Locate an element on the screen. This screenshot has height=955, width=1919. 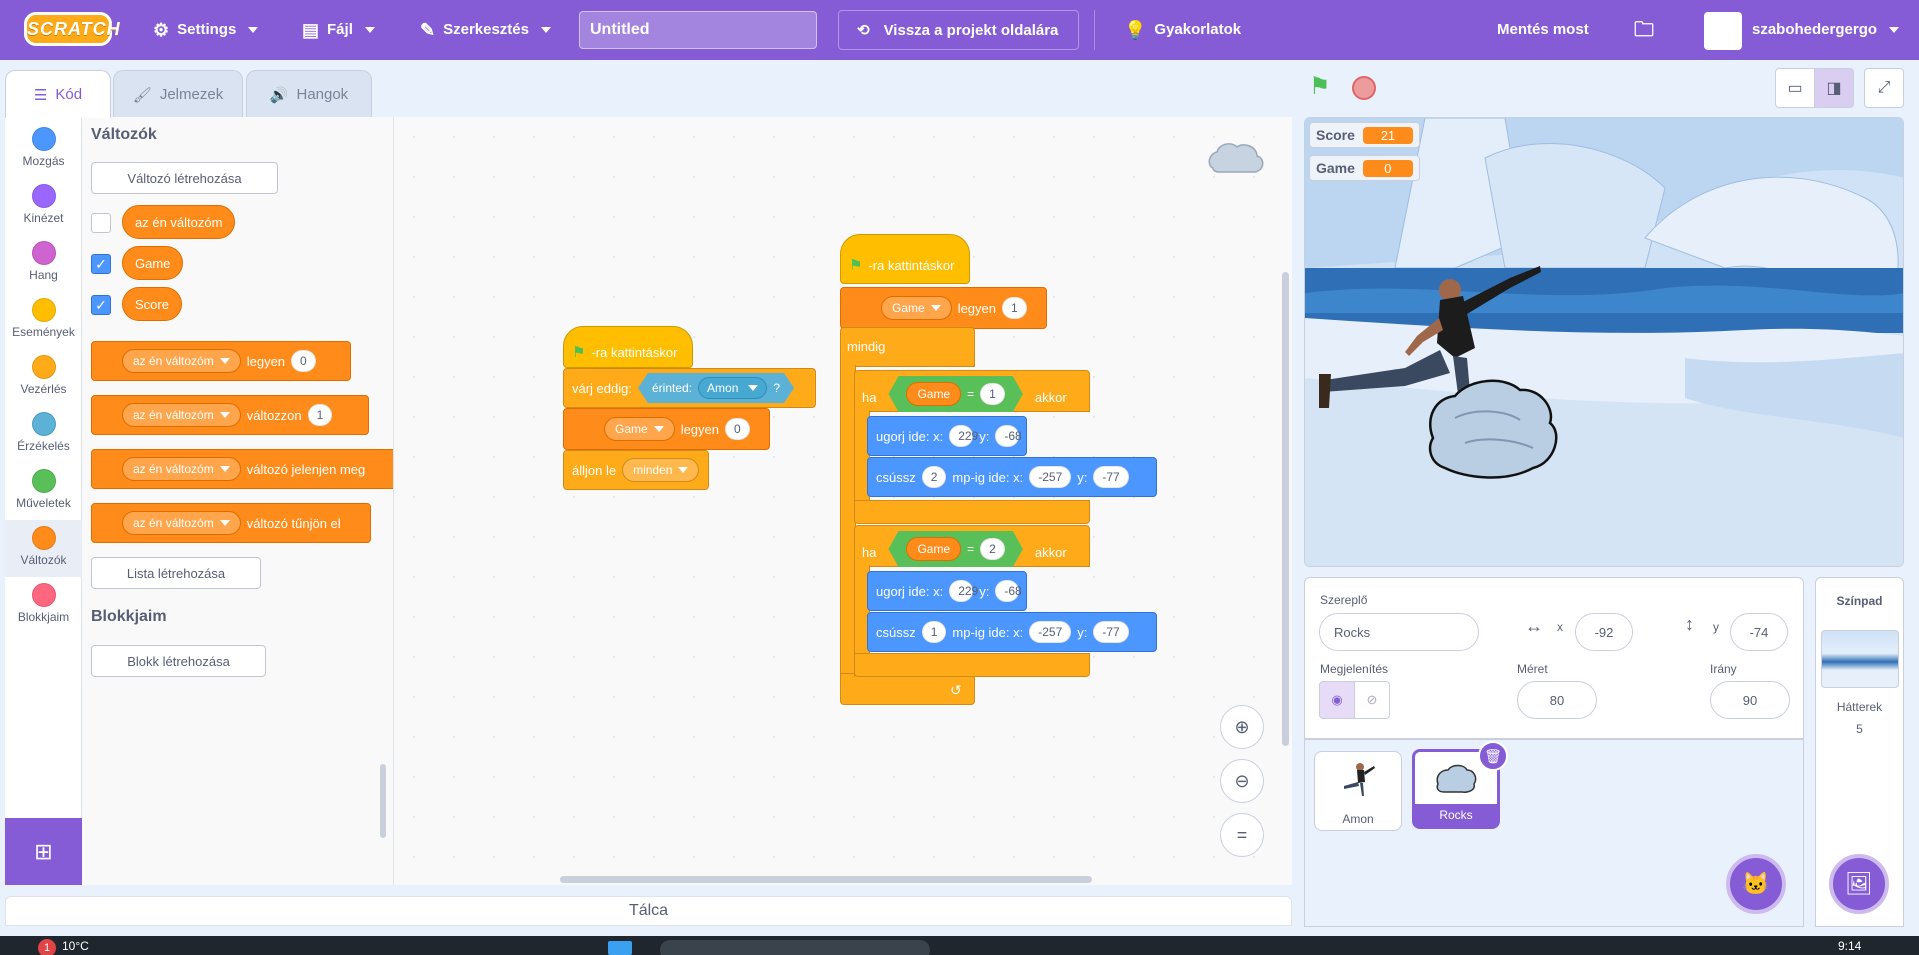
make-variable-button: Változó létrehozása is located at coordinates (184, 178).